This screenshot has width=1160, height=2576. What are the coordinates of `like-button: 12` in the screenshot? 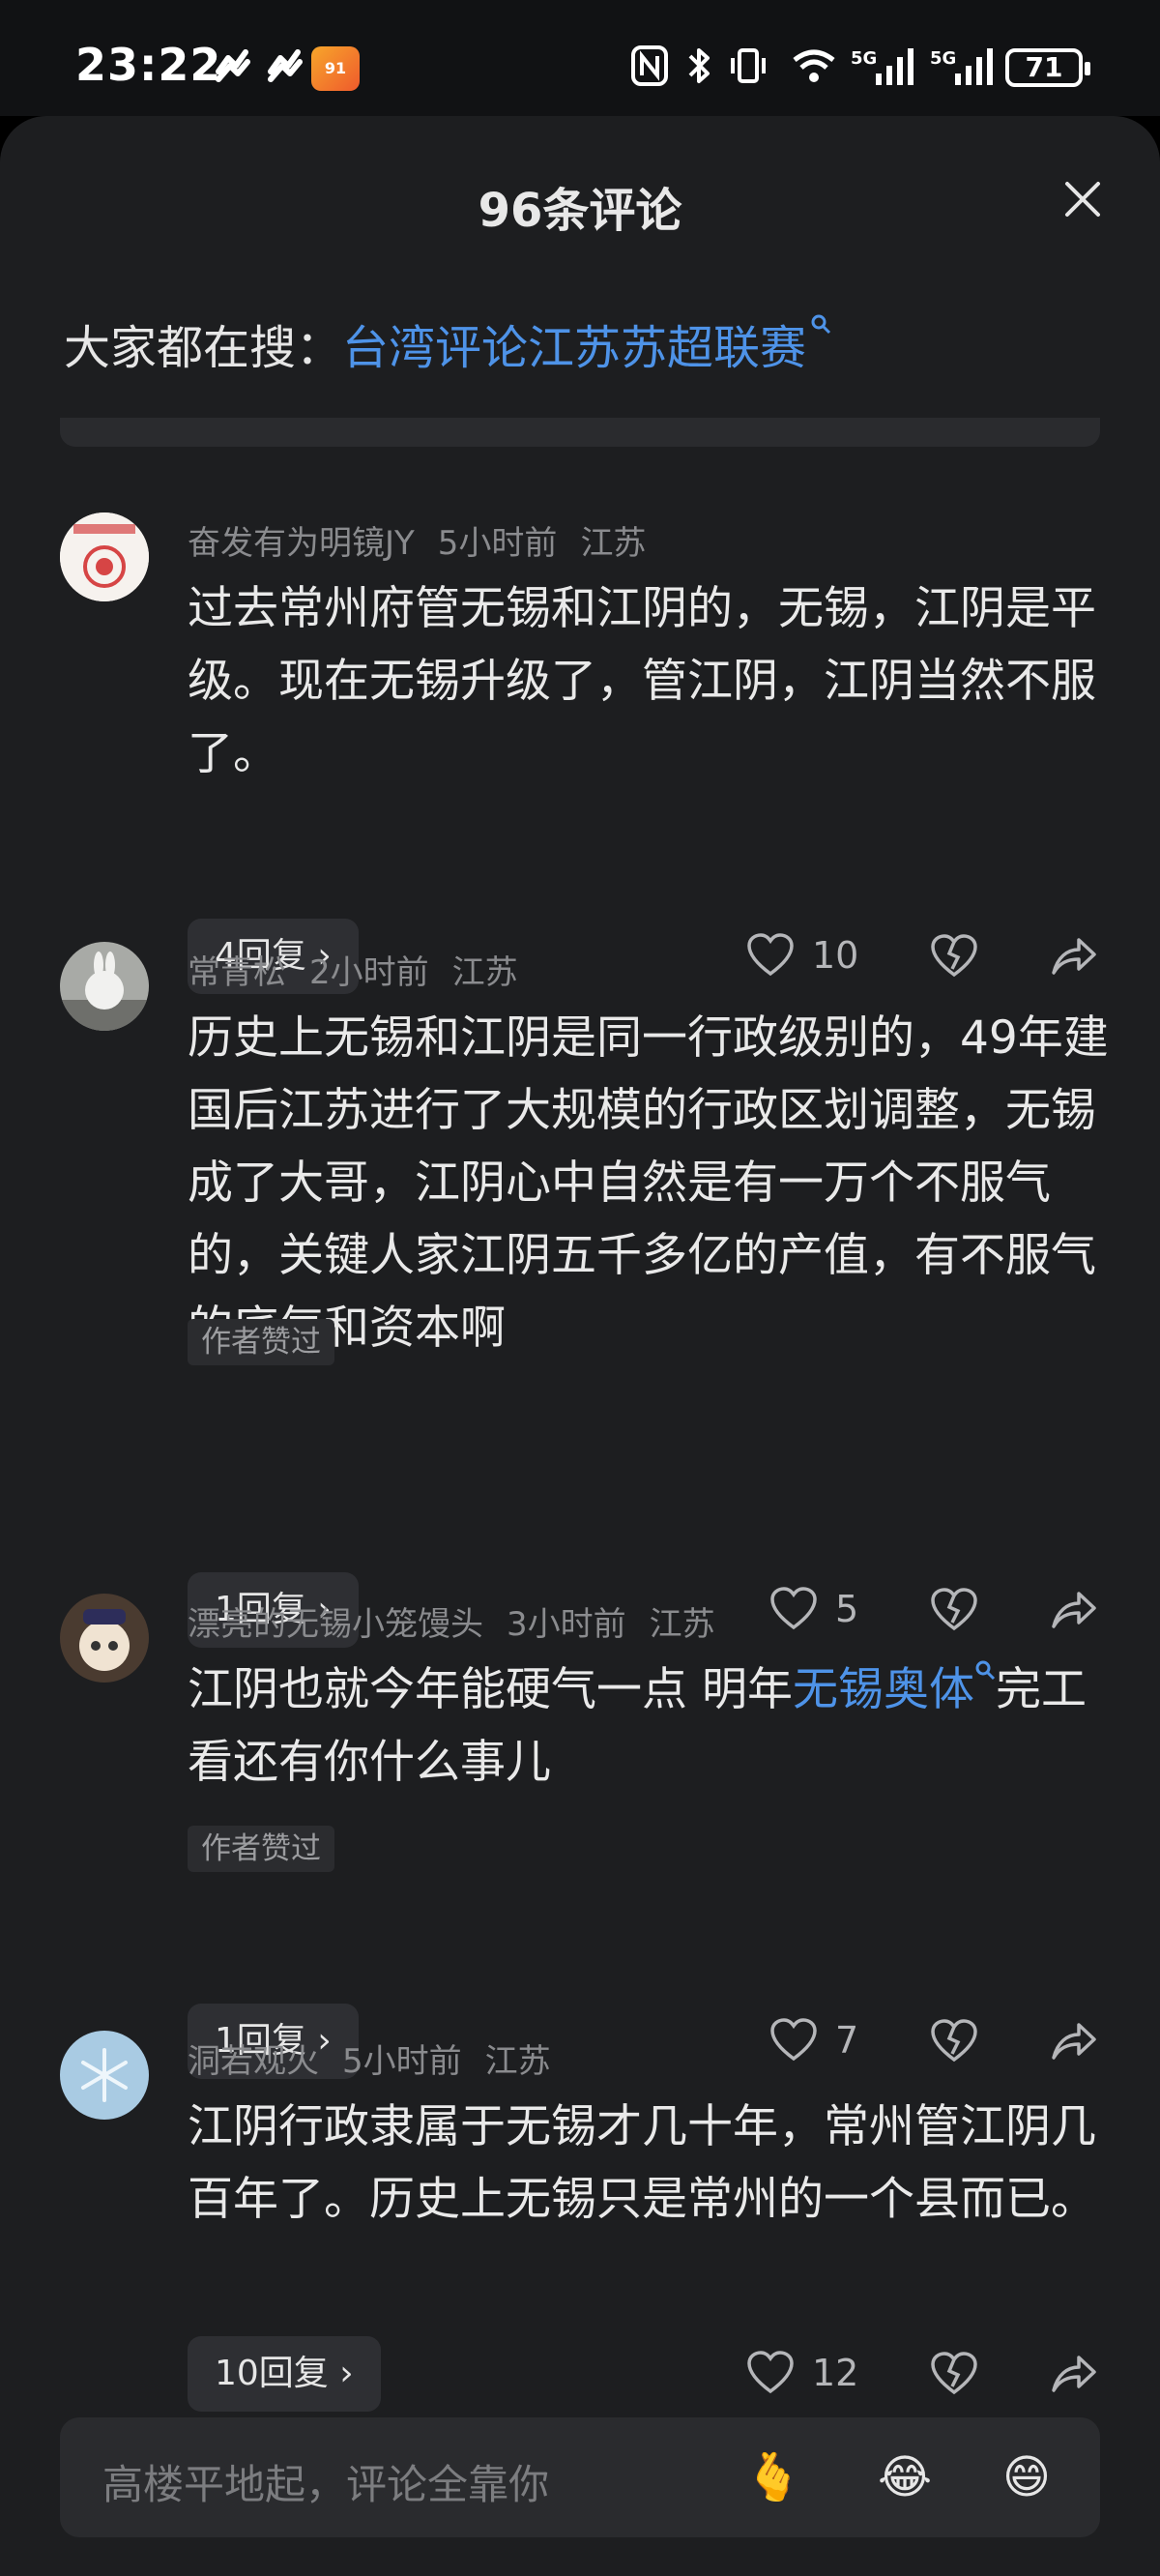 It's located at (802, 2373).